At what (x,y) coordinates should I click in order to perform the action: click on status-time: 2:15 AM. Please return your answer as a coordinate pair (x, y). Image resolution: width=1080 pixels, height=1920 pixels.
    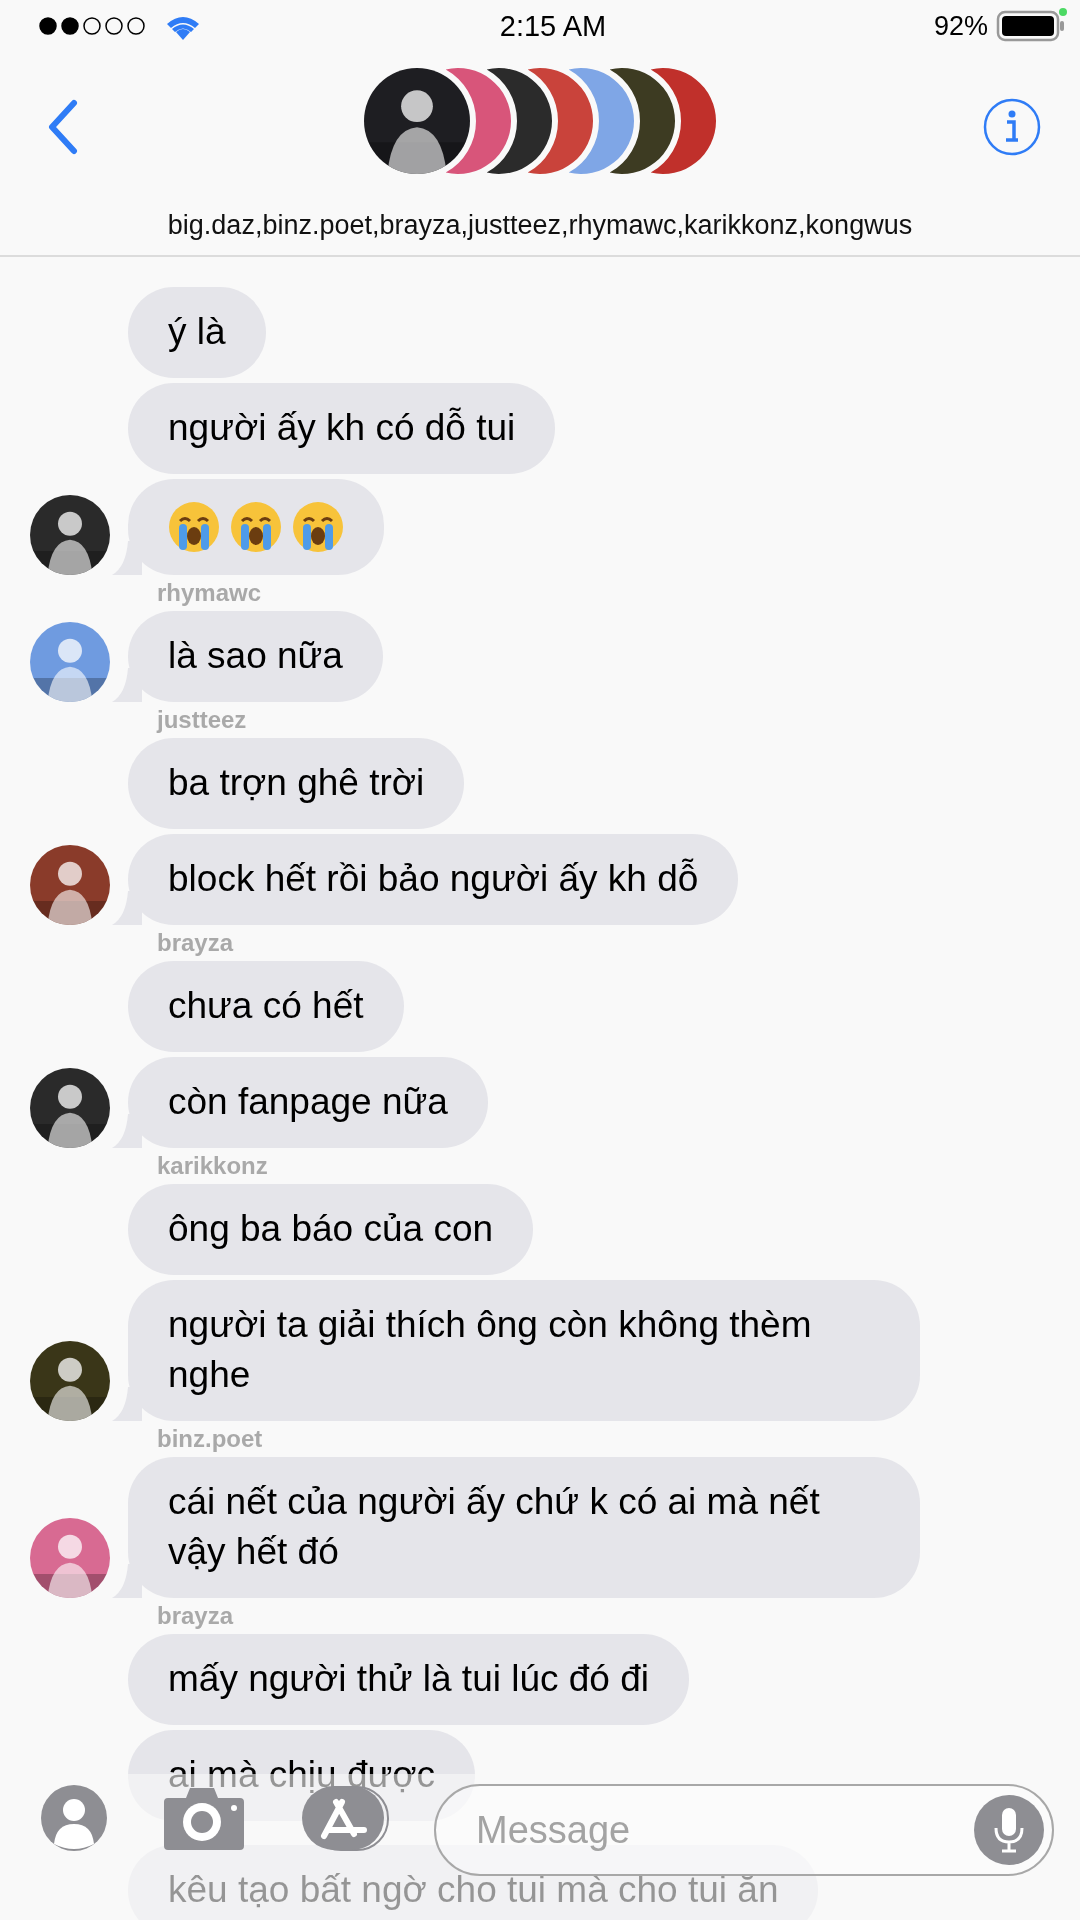
    Looking at the image, I should click on (553, 26).